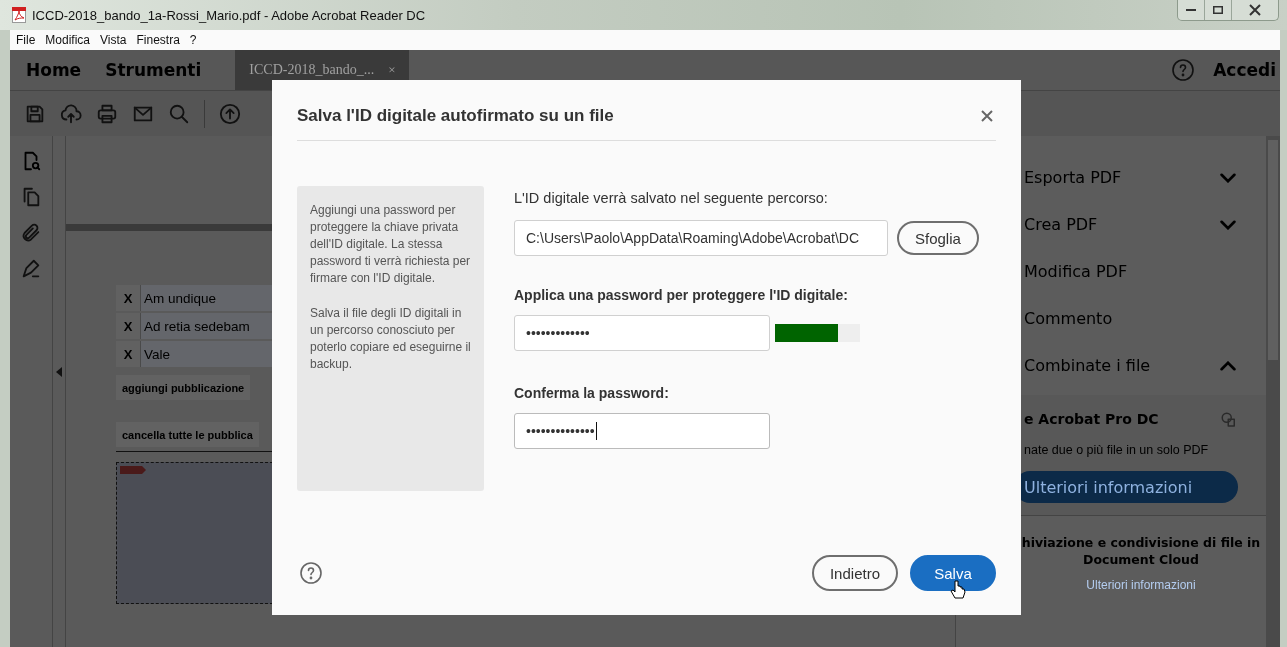 This screenshot has width=1287, height=647. Describe the element at coordinates (681, 295) in the screenshot. I see `password-label: Applica una password per proteggere l'ID digitale:` at that location.